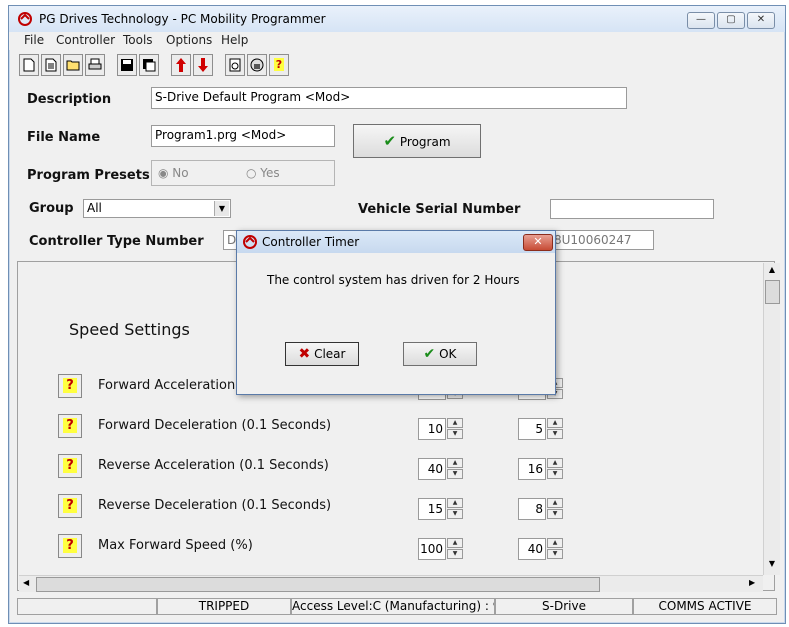 The image size is (789, 627). I want to click on help-button-max-forward-speed: ?, so click(70, 546).